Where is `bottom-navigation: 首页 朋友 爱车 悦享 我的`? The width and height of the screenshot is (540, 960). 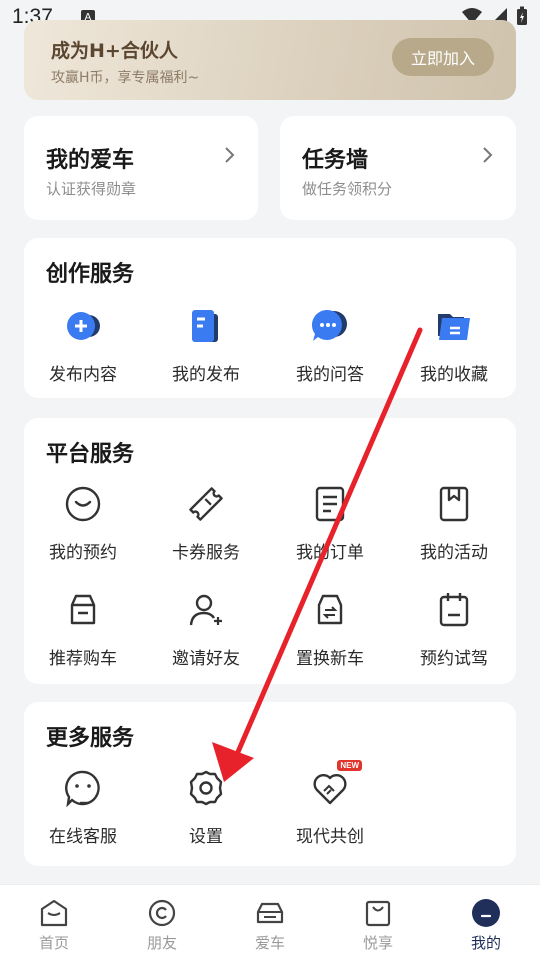 bottom-navigation: 首页 朋友 爱车 悦享 我的 is located at coordinates (270, 922).